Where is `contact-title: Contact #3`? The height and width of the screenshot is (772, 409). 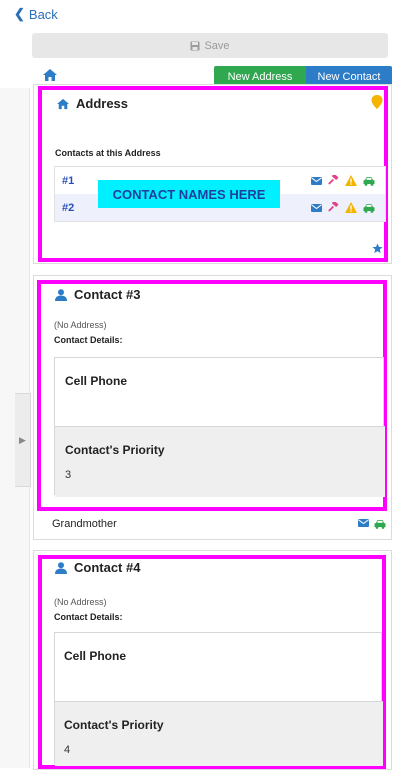
contact-title: Contact #3 is located at coordinates (97, 294).